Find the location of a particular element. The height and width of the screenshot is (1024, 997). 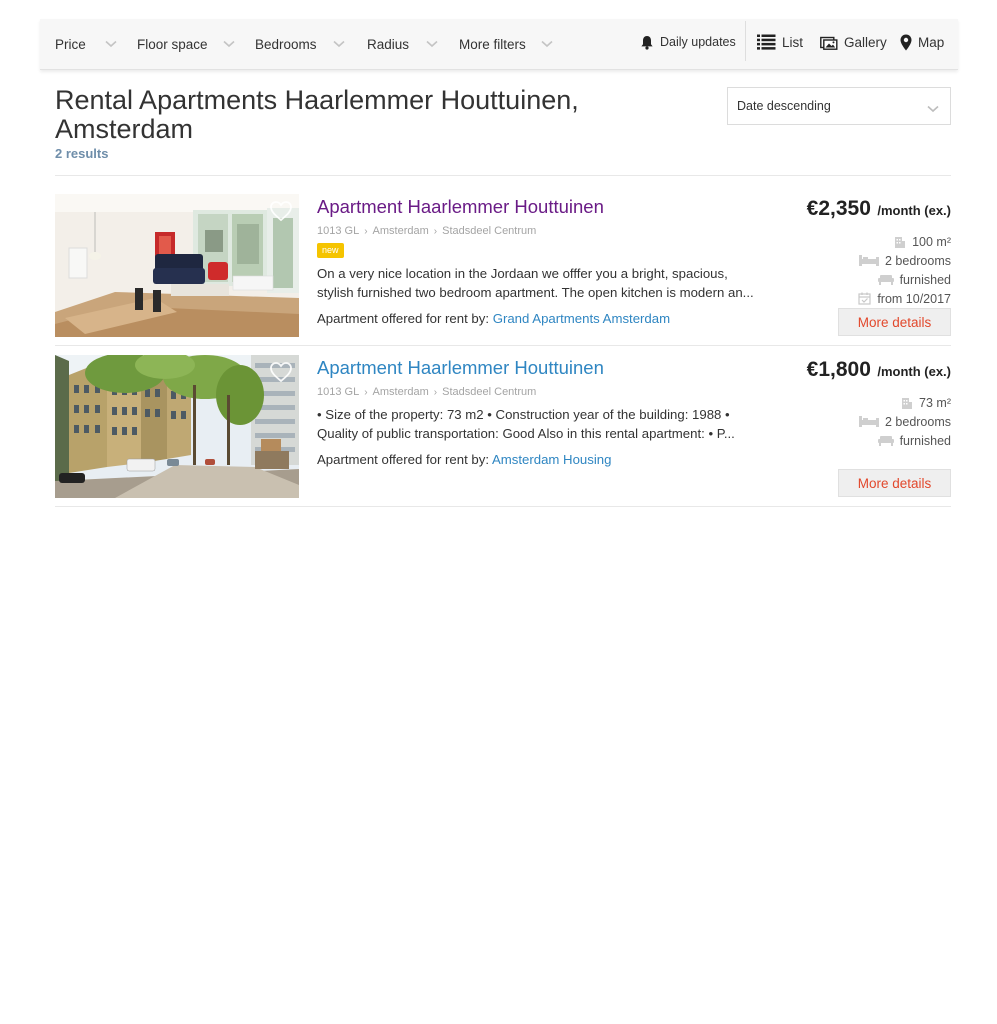

daily-updates-label: Daily updates is located at coordinates (698, 42).